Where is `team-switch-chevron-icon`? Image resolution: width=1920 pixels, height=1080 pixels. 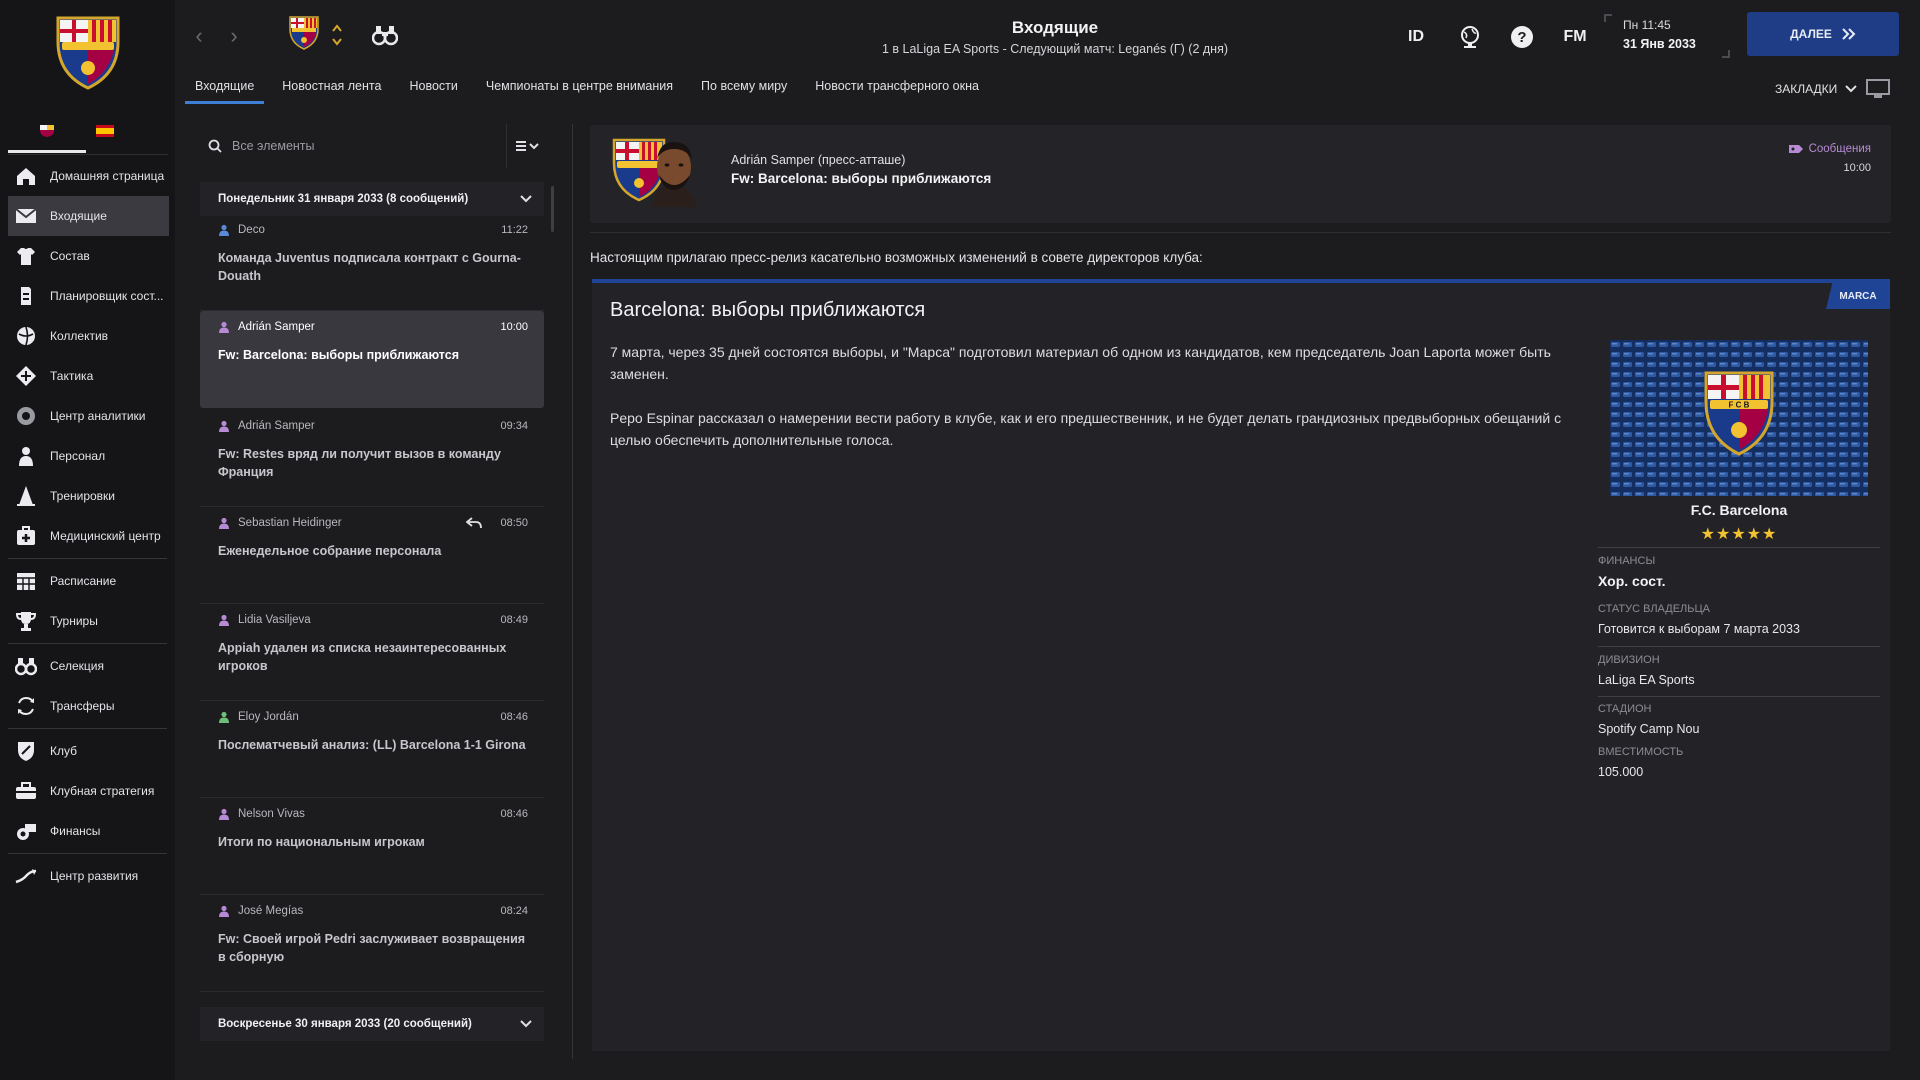
team-switch-chevron-icon is located at coordinates (337, 35).